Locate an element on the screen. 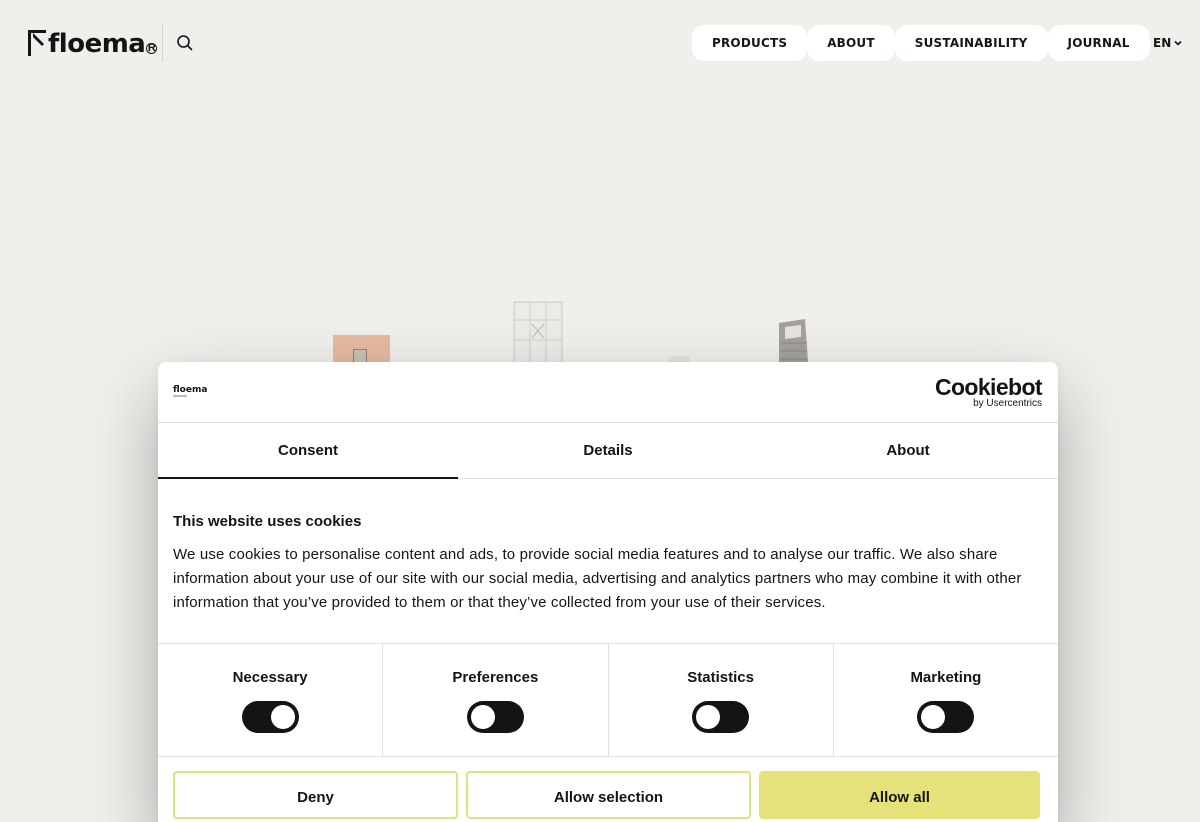 This screenshot has height=822, width=1200. category-label: Necessary is located at coordinates (270, 677).